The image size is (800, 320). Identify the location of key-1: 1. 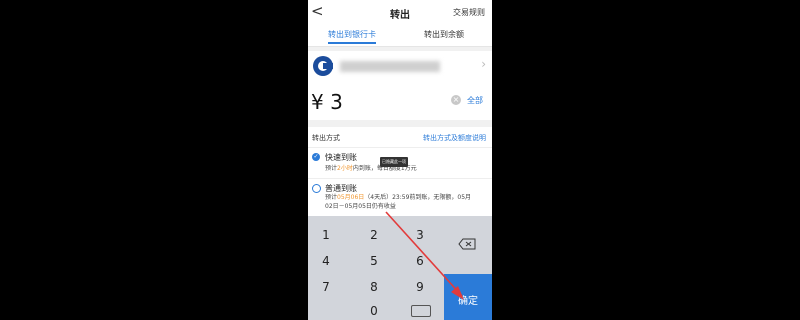
(328, 235).